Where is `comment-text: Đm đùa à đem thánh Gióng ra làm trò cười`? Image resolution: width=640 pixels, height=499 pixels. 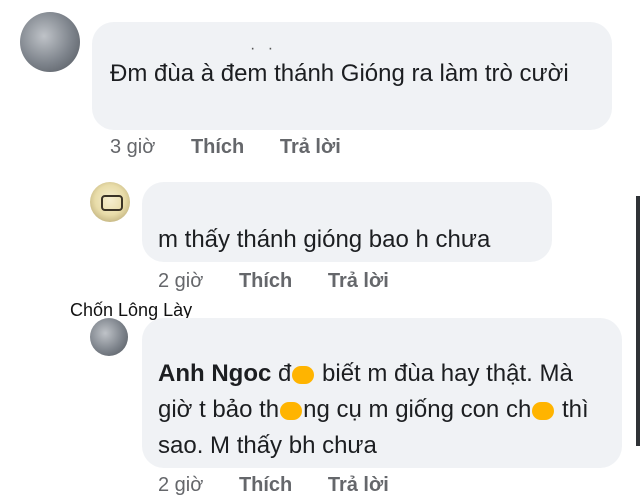
comment-text: Đm đùa à đem thánh Gióng ra làm trò cười is located at coordinates (339, 73).